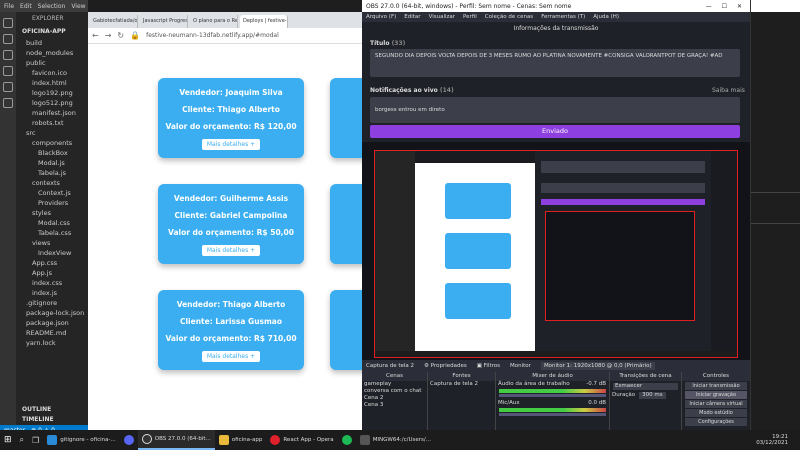 This screenshot has width=800, height=450. I want to click on menu-selection: Selection, so click(52, 6).